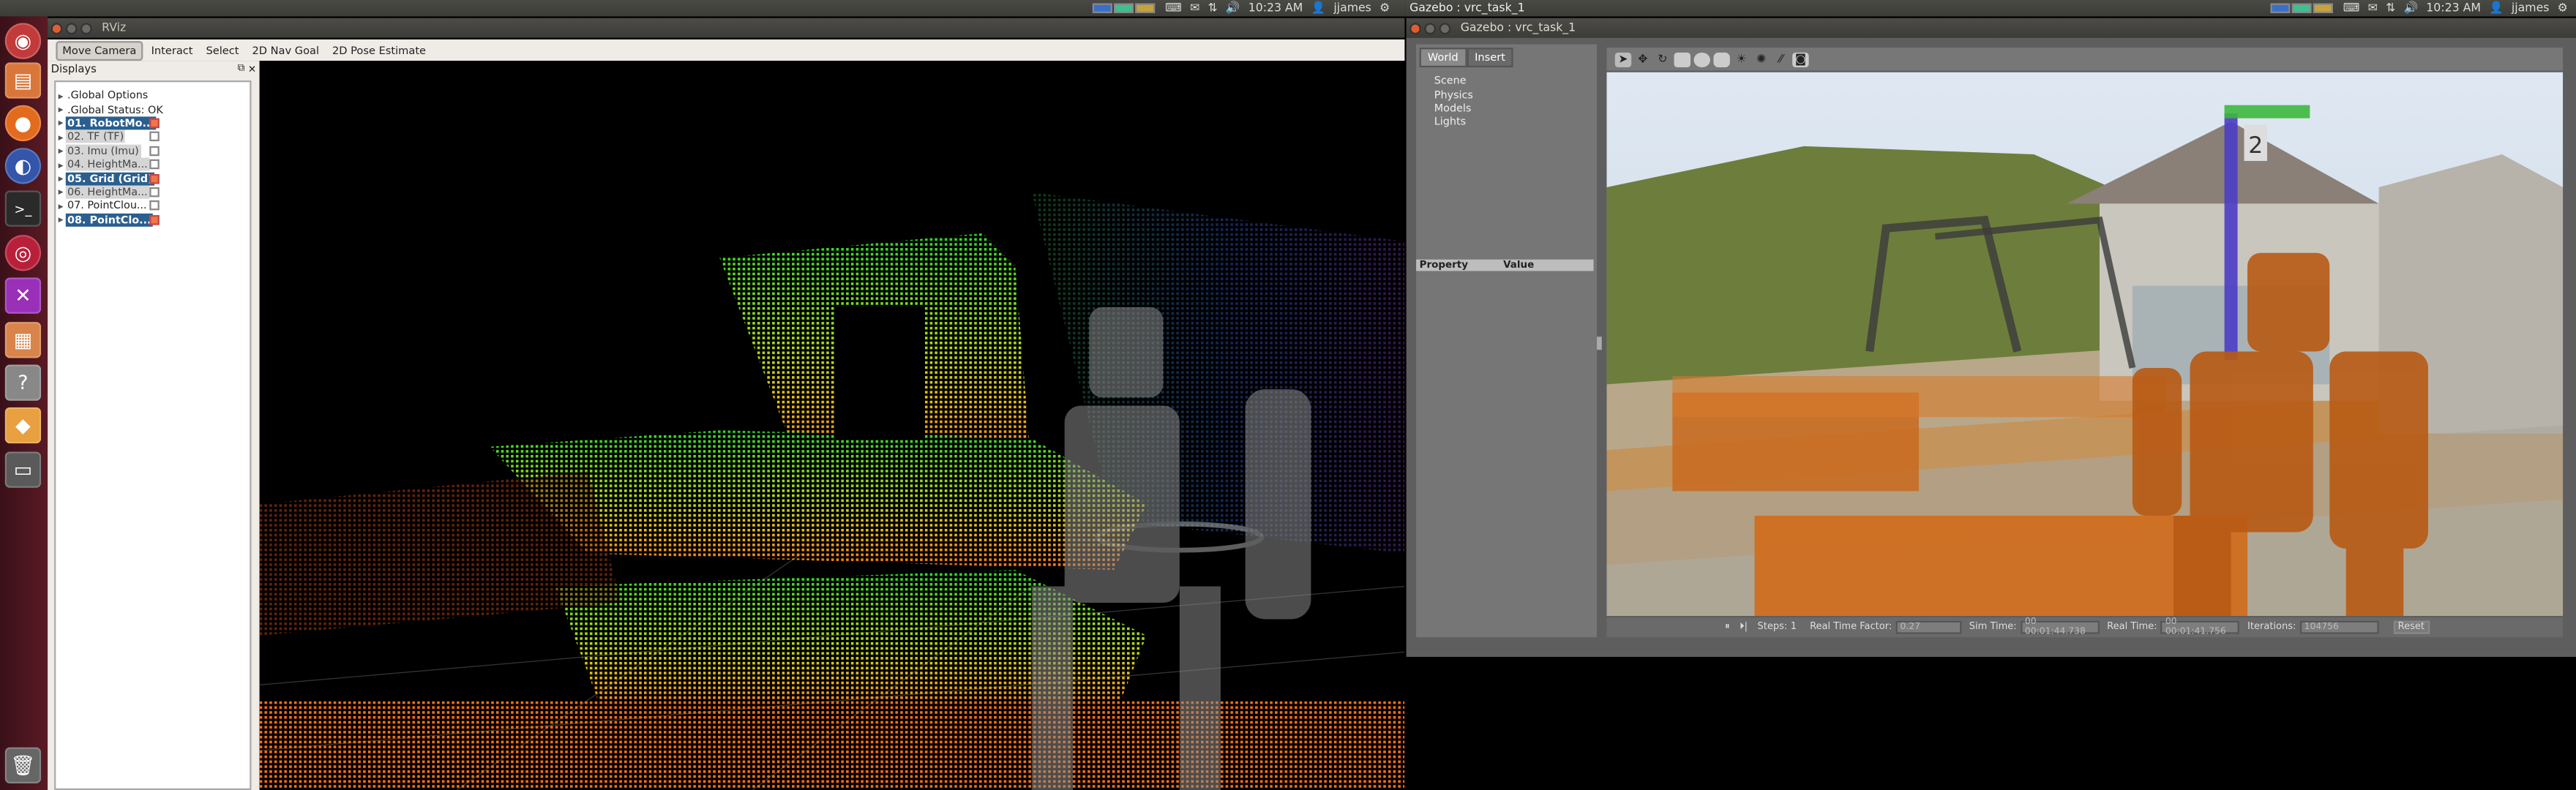 This screenshot has width=2576, height=790. Describe the element at coordinates (23, 425) in the screenshot. I see `gazebo-icon: ◆` at that location.